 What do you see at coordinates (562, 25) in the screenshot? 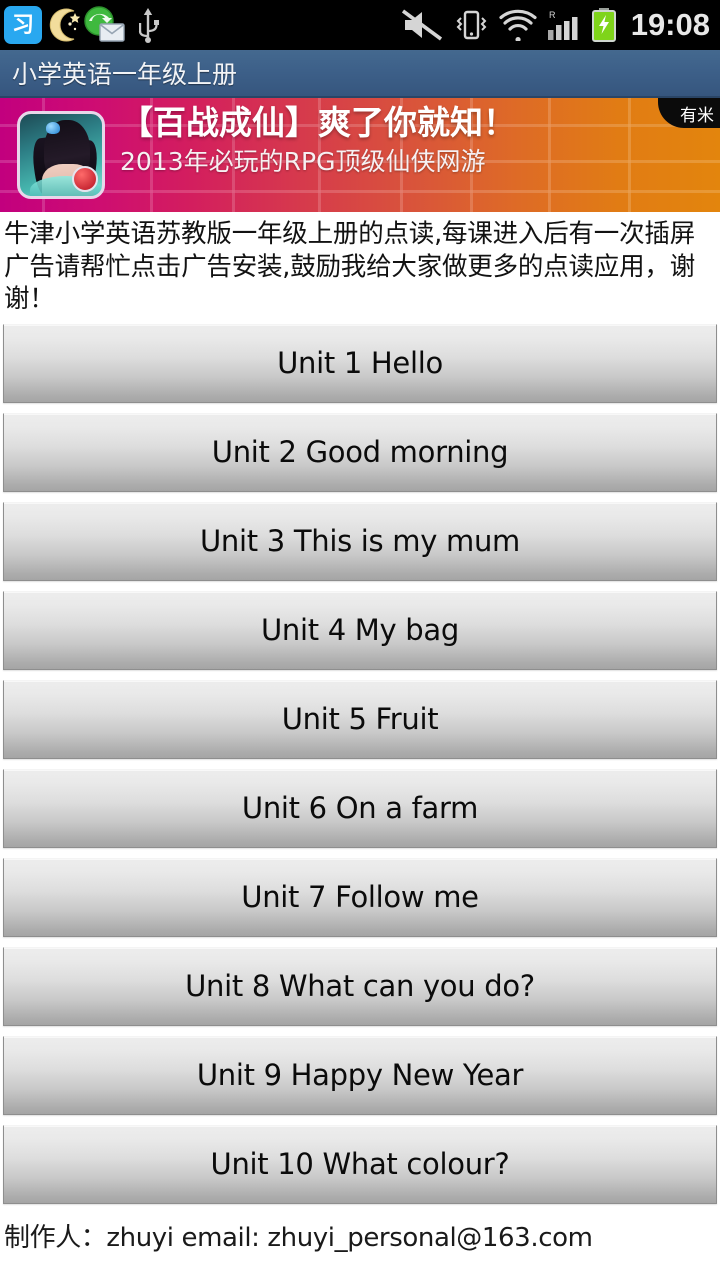
I see `signal-icon: R` at bounding box center [562, 25].